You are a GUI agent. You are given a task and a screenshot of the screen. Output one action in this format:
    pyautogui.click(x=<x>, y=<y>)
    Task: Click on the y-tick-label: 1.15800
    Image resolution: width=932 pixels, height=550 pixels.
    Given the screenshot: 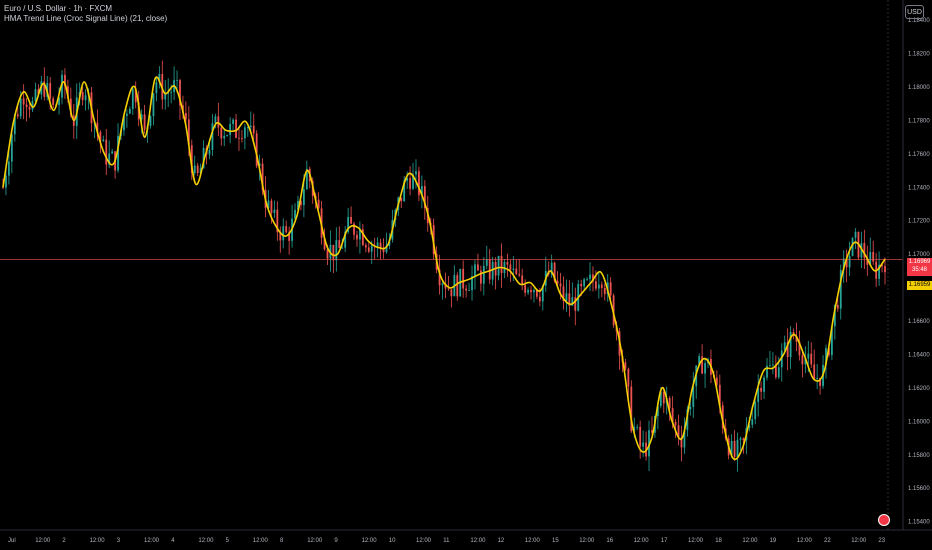 What is the action you would take?
    pyautogui.click(x=919, y=456)
    